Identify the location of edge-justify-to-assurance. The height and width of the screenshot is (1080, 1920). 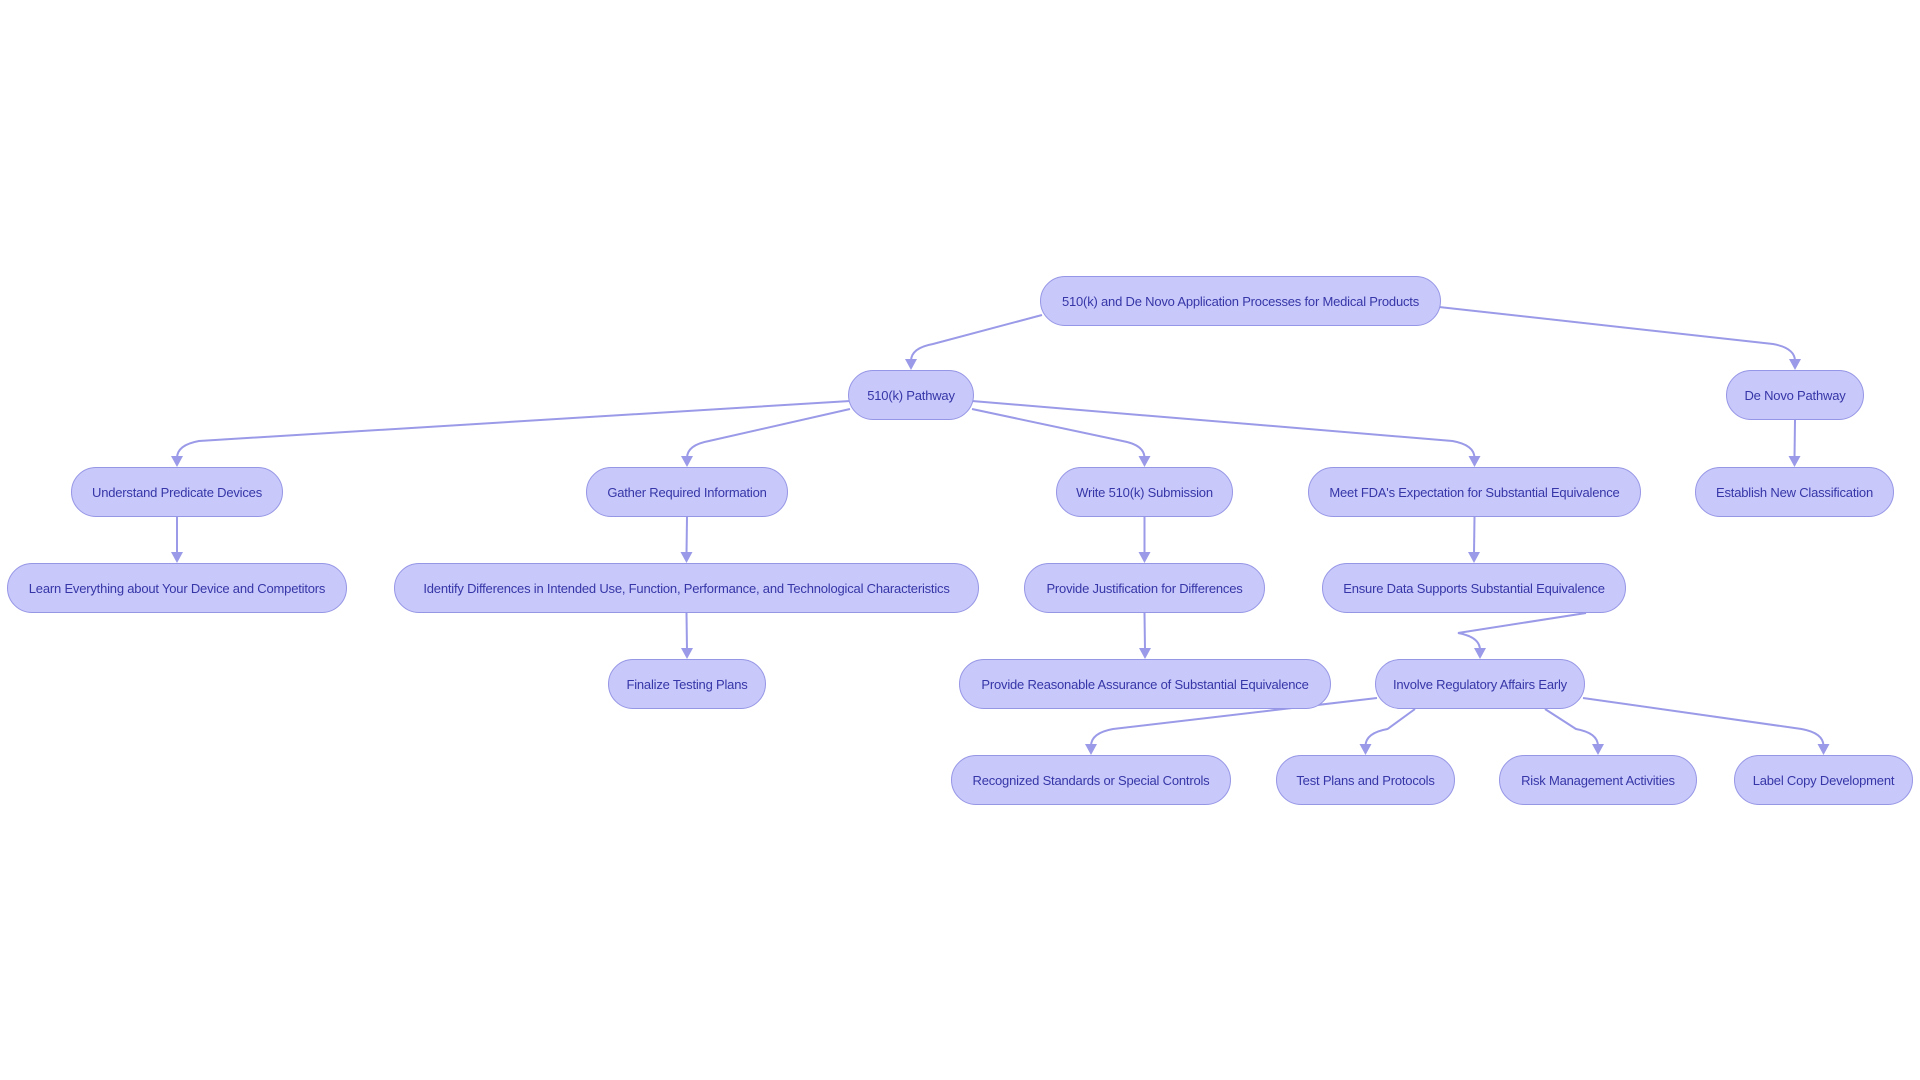
(1144, 631).